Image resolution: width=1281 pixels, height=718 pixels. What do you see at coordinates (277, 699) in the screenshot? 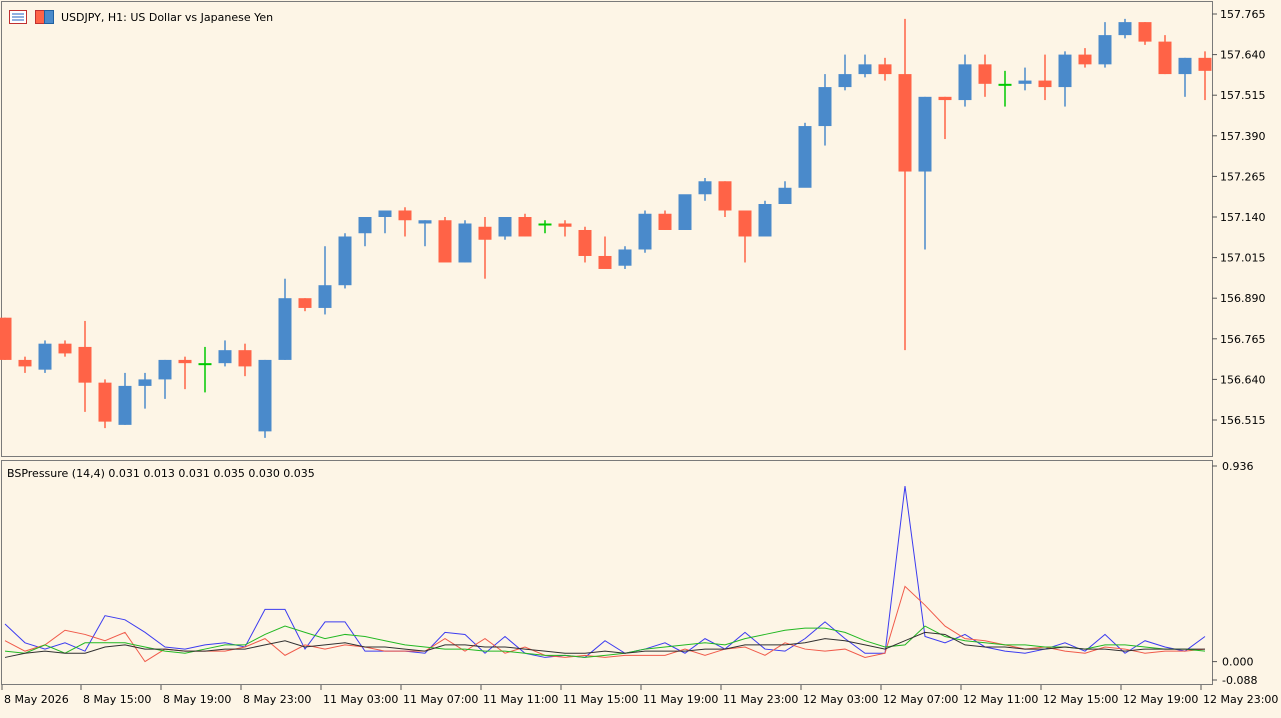
I see `time-tick-label: 8 May 23:00` at bounding box center [277, 699].